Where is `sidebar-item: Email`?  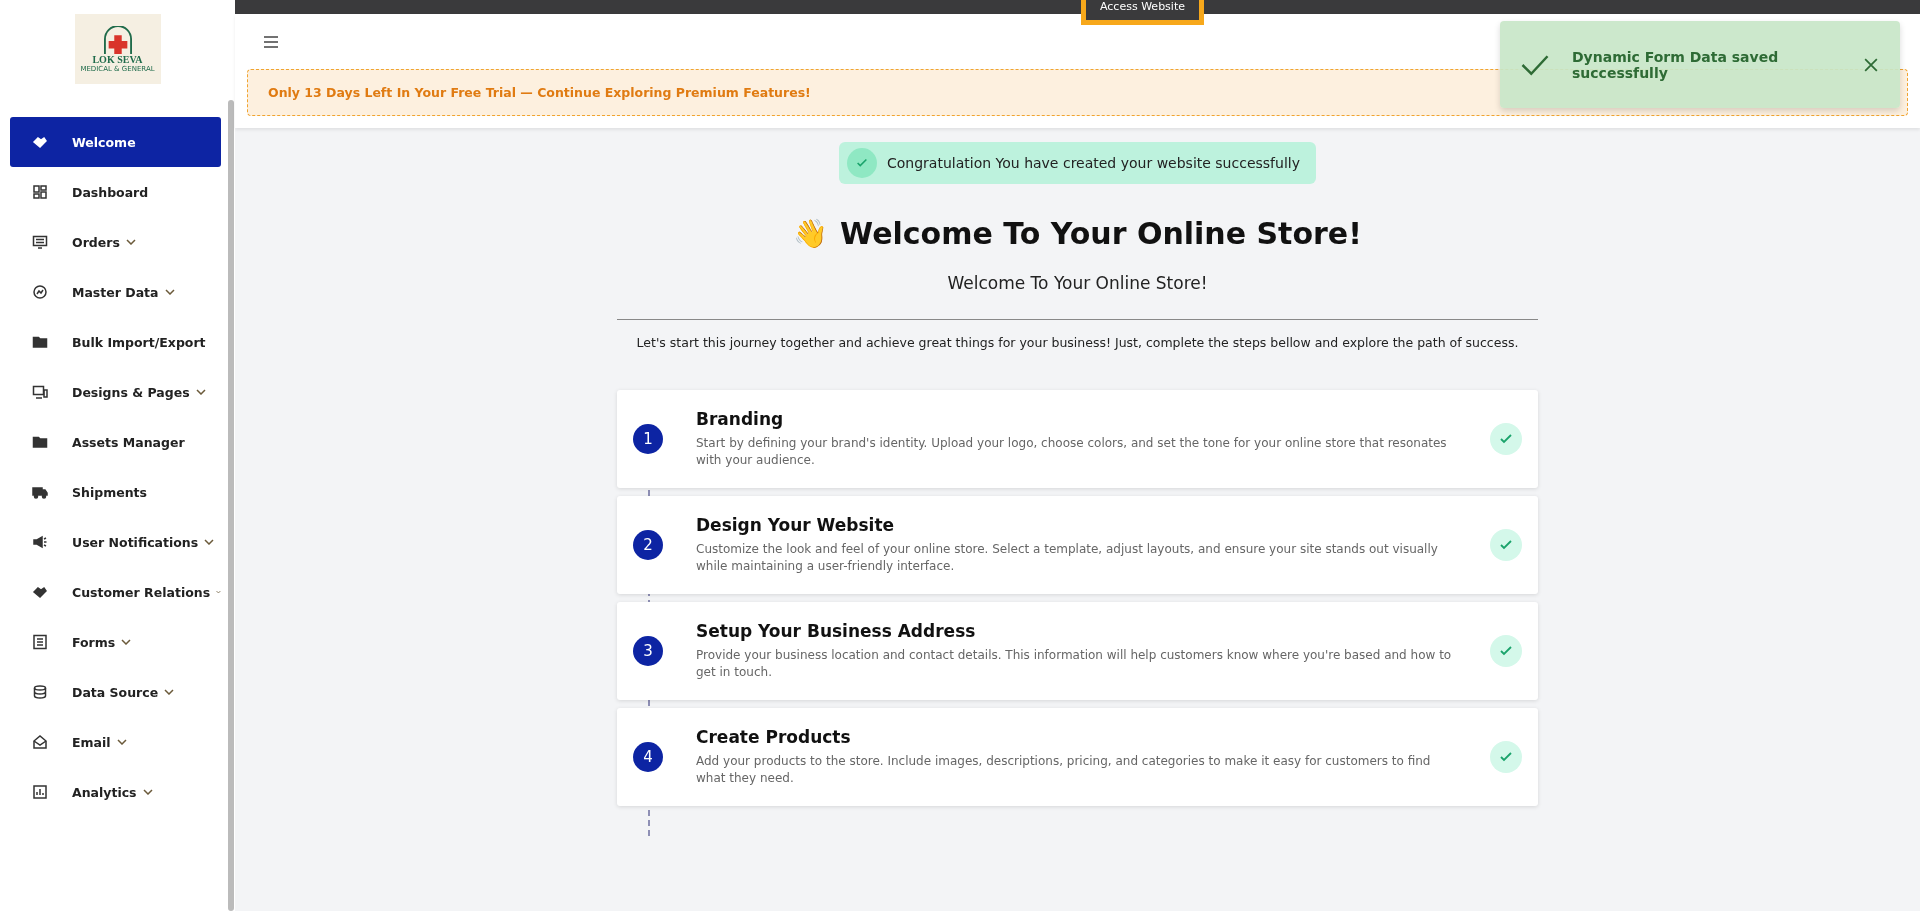
sidebar-item: Email is located at coordinates (115, 742).